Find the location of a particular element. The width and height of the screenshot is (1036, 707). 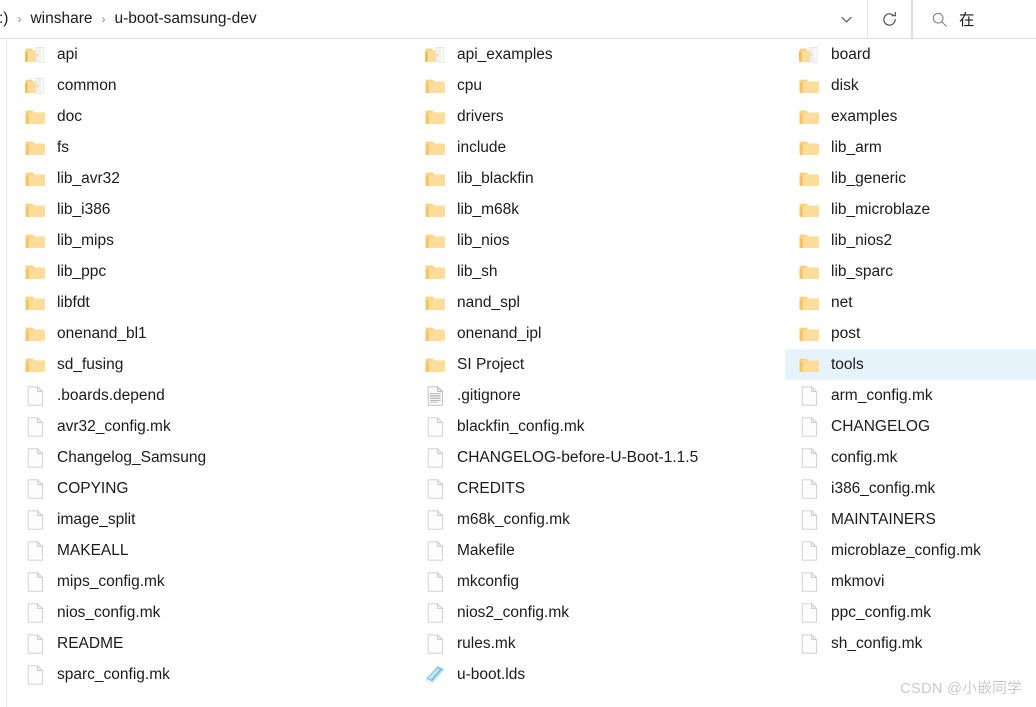

file-list-item: CHANGELOG-before-U-Boot-1.1.5 is located at coordinates (596, 457).